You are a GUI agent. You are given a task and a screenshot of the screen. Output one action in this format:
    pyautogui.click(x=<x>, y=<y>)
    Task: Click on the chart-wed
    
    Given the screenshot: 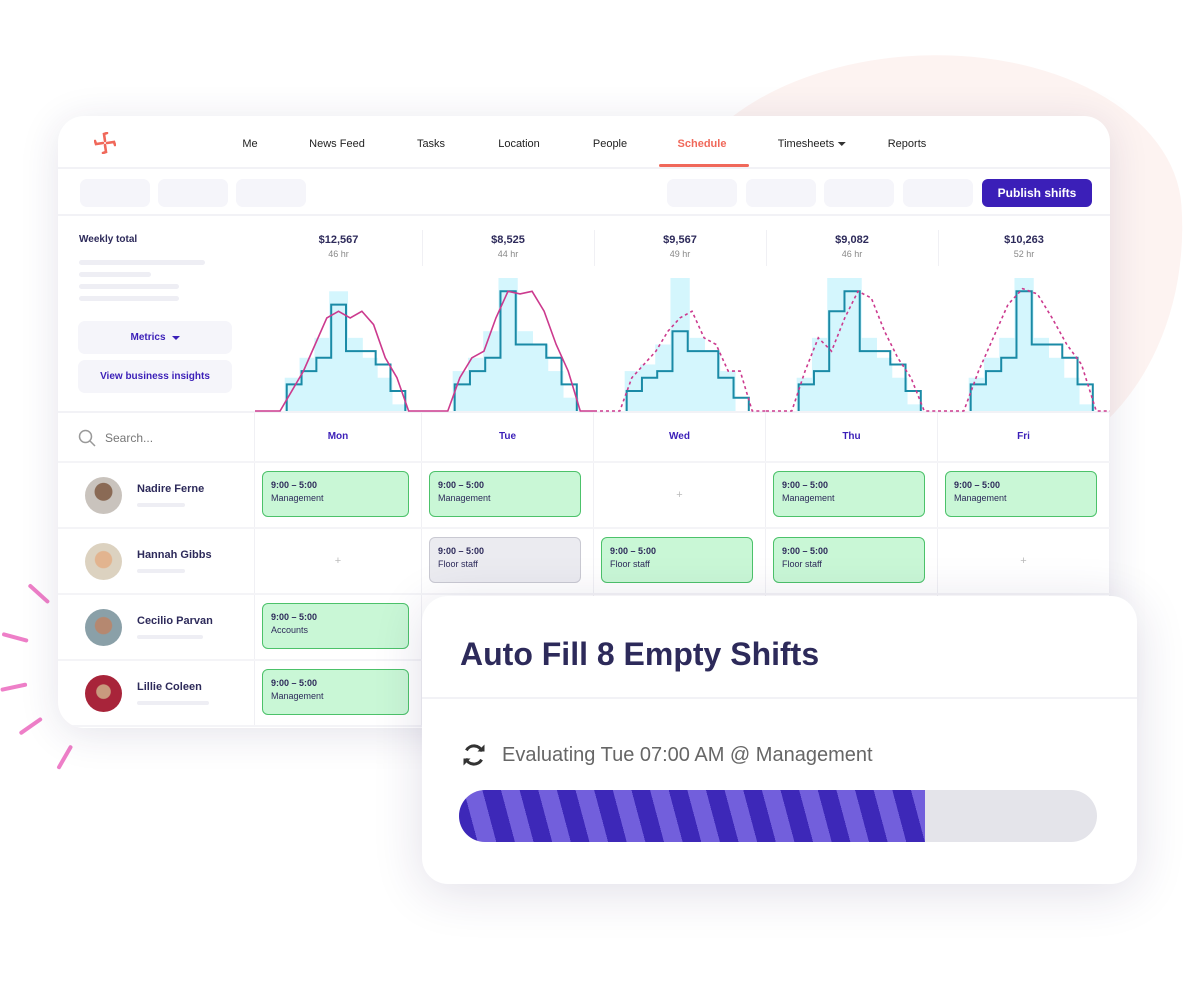 What is the action you would take?
    pyautogui.click(x=680, y=345)
    